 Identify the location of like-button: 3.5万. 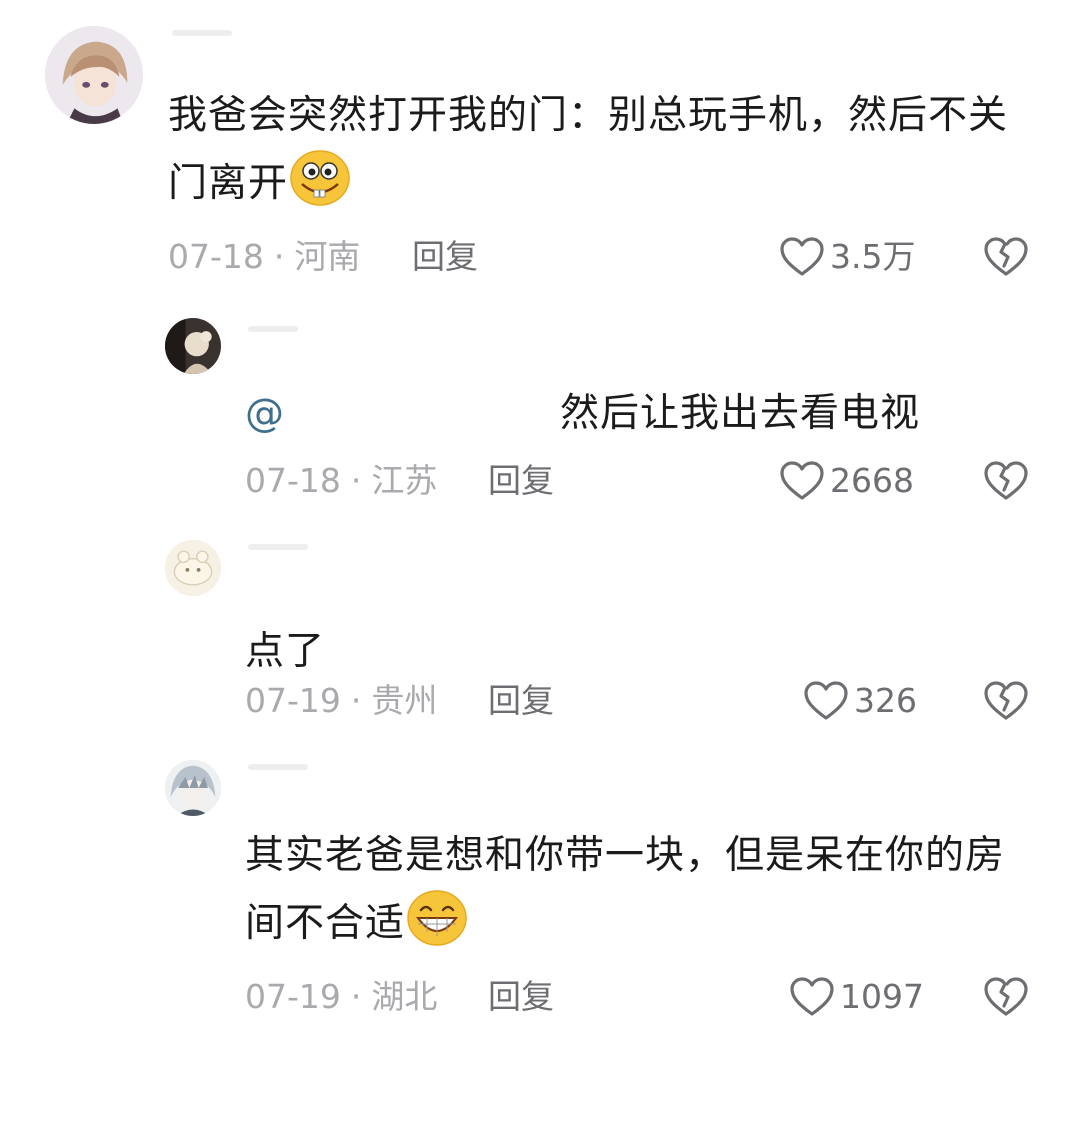
(847, 257).